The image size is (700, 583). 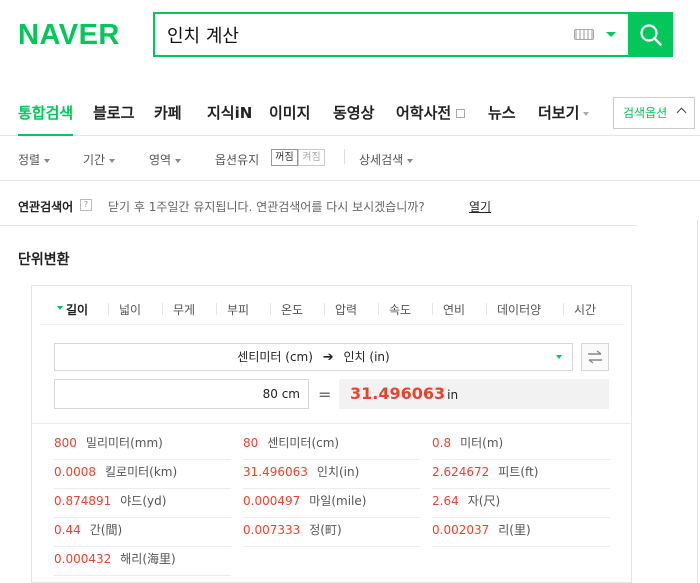 What do you see at coordinates (521, 533) in the screenshot?
I see `result-item: 0.002037 리(里)` at bounding box center [521, 533].